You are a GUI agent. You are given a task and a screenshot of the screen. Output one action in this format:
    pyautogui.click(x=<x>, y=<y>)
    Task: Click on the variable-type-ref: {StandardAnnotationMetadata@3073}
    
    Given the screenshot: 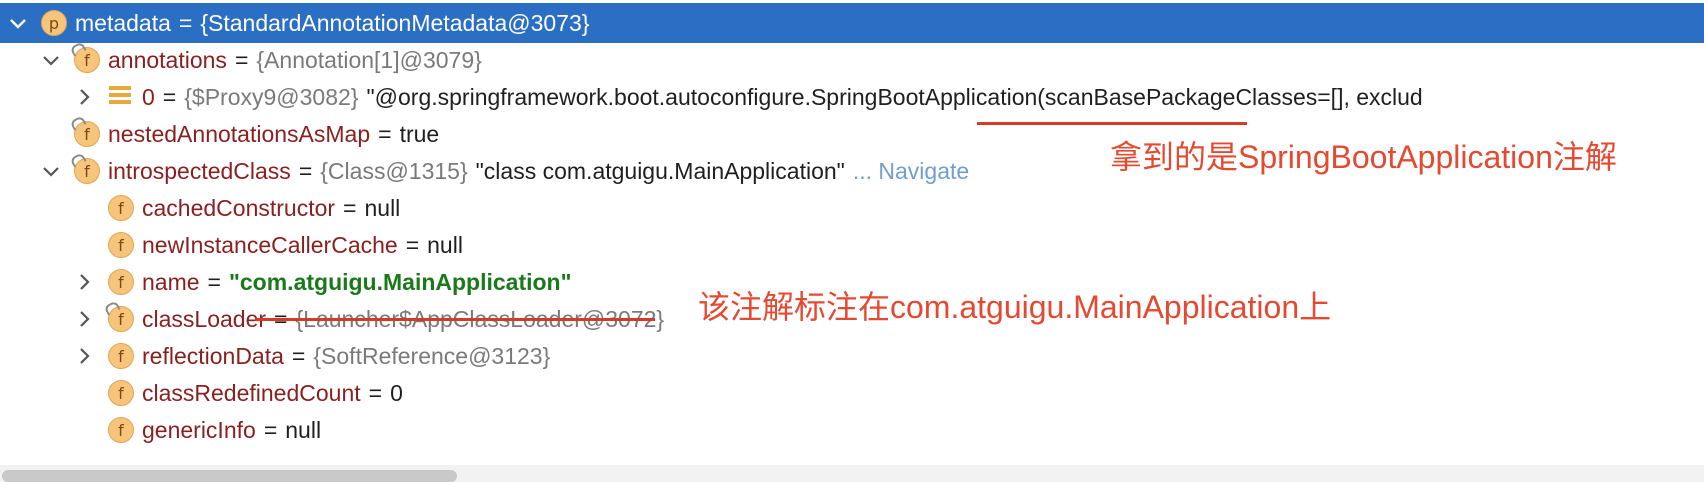 What is the action you would take?
    pyautogui.click(x=395, y=22)
    